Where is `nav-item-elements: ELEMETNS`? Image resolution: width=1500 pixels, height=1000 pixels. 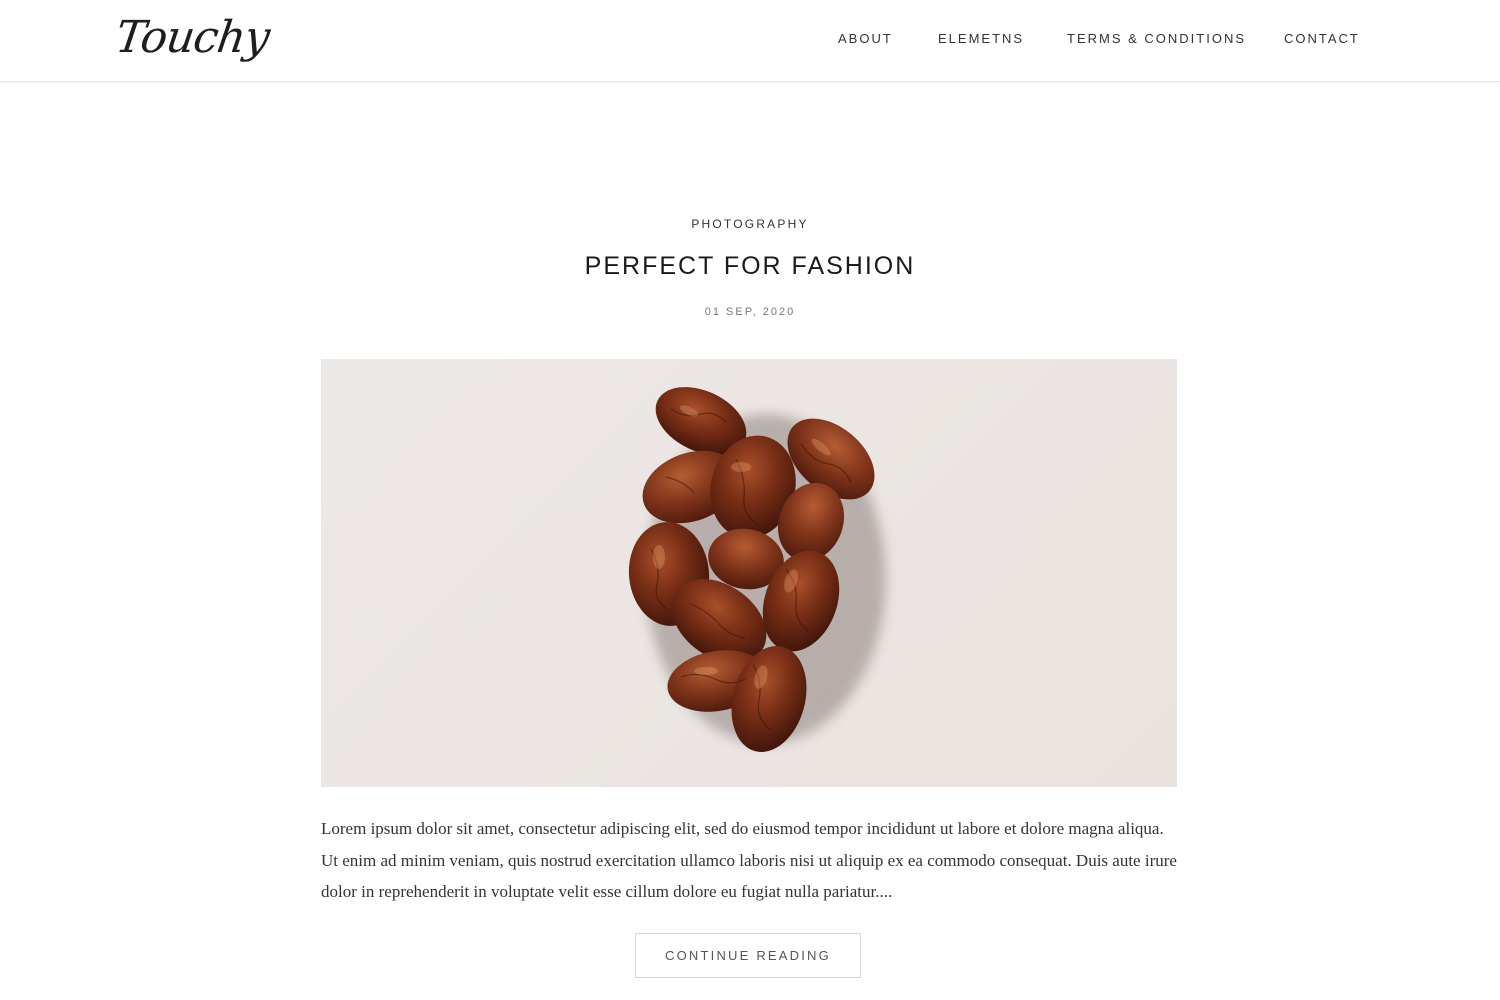
nav-item-elements: ELEMETNS is located at coordinates (981, 38).